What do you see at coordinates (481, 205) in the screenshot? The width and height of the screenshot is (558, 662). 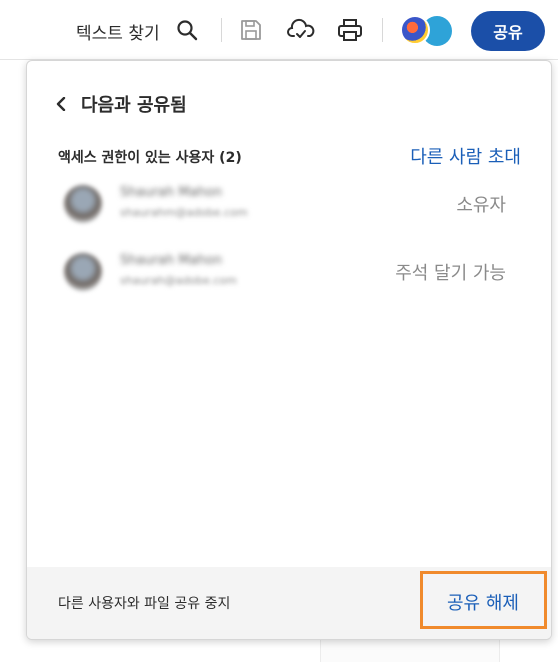 I see `user-role: 소유자` at bounding box center [481, 205].